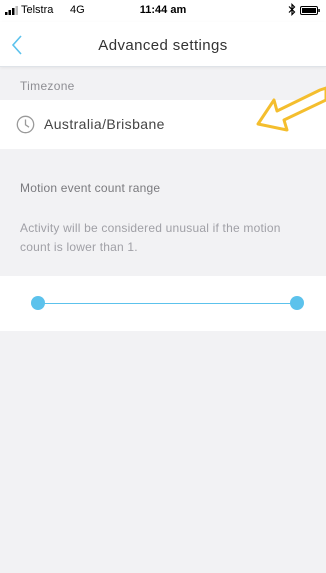  I want to click on timezone-section-label: Timezone, so click(47, 86).